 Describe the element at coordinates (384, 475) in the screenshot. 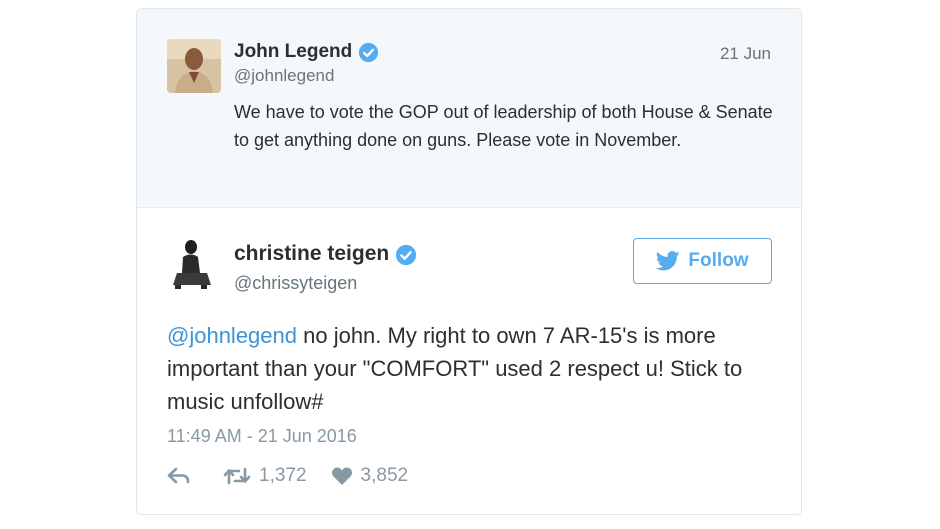

I see `like-count: 3,852` at that location.